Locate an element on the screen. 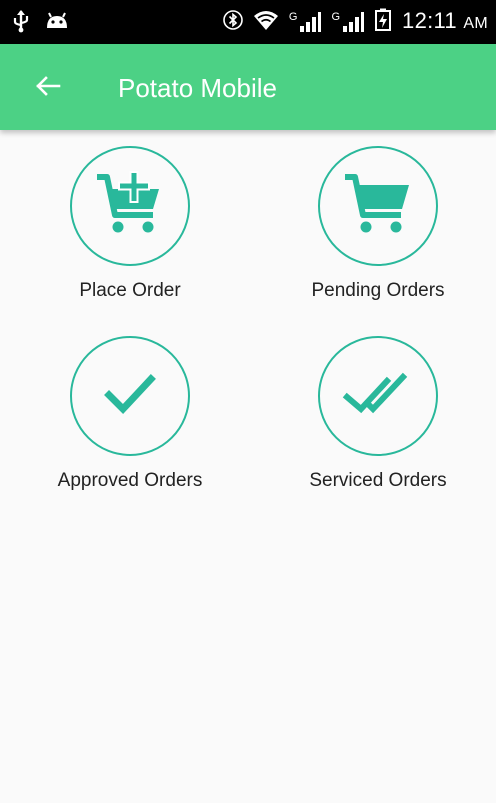  signal-icon-2: G is located at coordinates (348, 22).